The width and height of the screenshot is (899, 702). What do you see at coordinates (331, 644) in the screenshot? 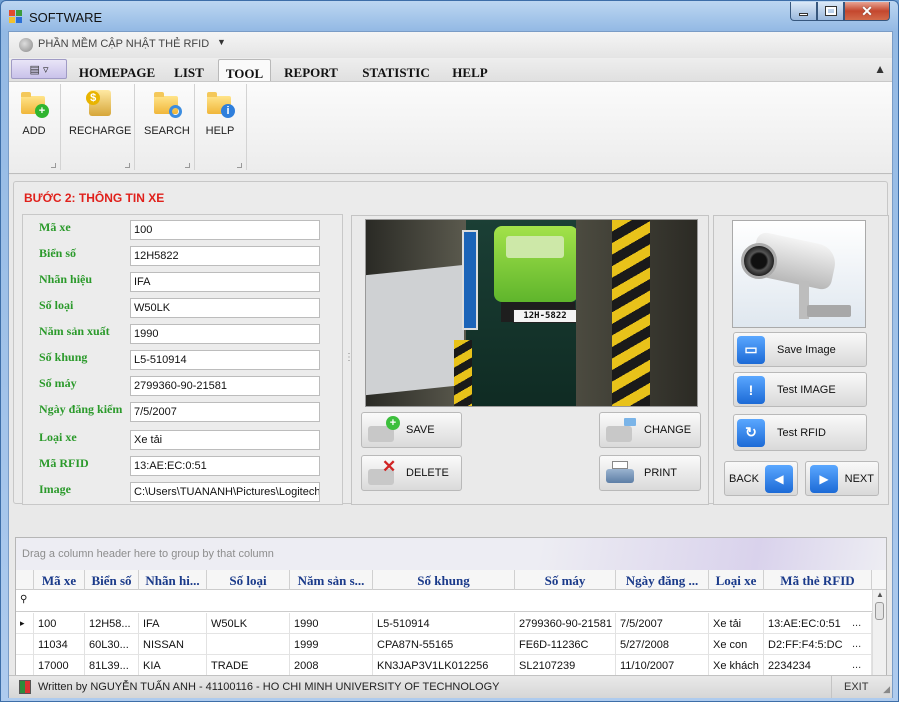
I see `table-cell: 1999` at bounding box center [331, 644].